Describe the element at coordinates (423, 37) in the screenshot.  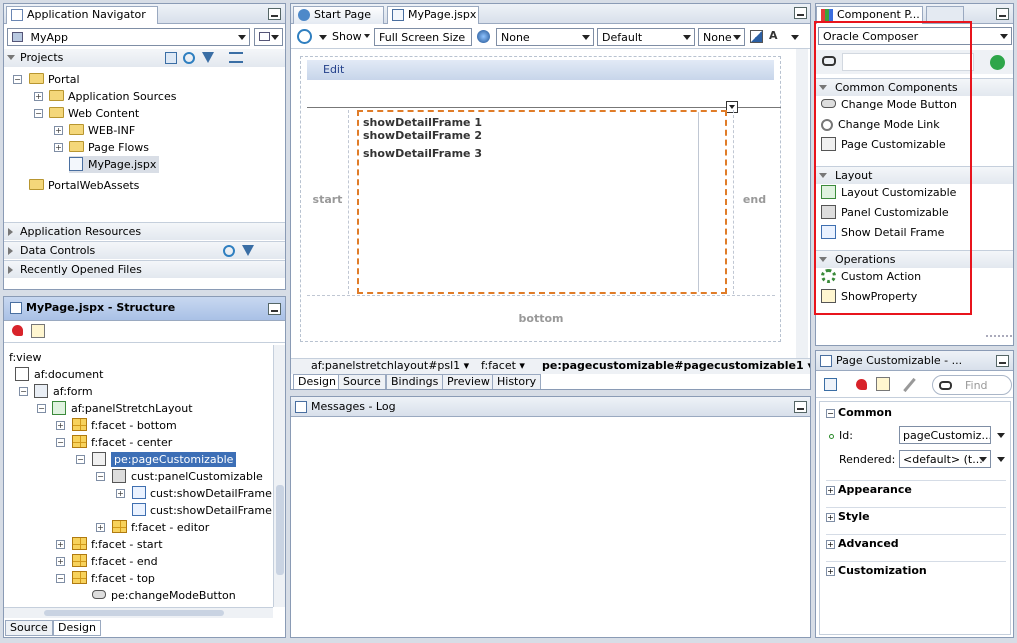
I see `screen-size-combo: Full Screen Size` at that location.